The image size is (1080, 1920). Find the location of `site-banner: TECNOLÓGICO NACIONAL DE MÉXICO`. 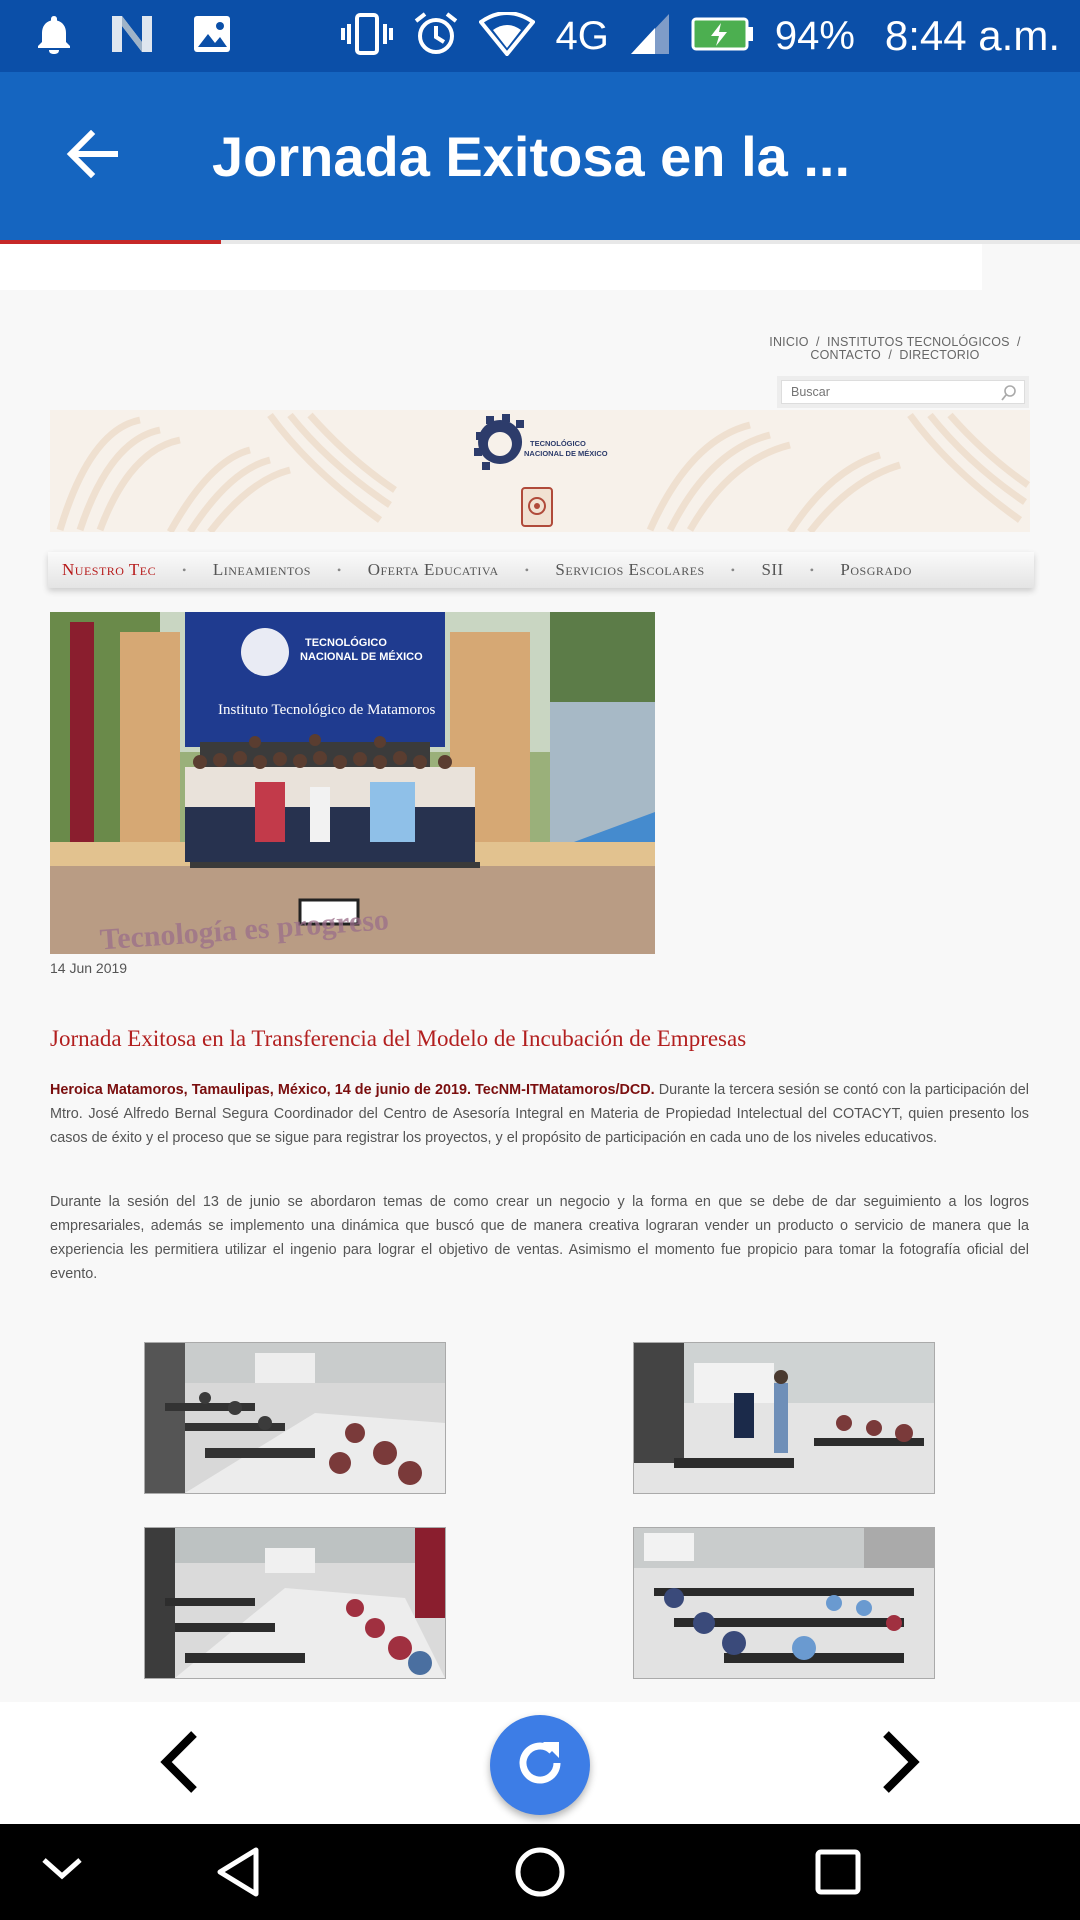

site-banner: TECNOLÓGICO NACIONAL DE MÉXICO is located at coordinates (540, 471).